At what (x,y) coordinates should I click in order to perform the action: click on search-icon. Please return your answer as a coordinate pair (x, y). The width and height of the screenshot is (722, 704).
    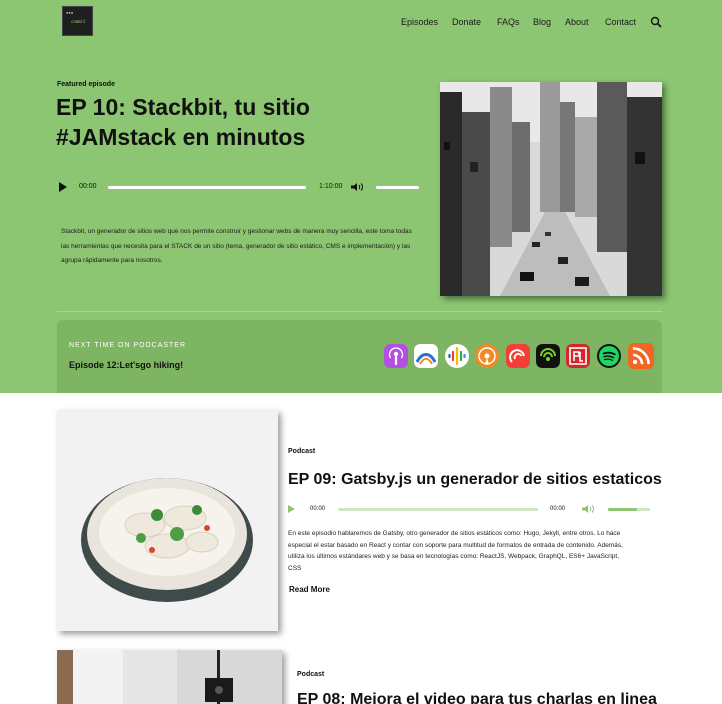
    Looking at the image, I should click on (656, 22).